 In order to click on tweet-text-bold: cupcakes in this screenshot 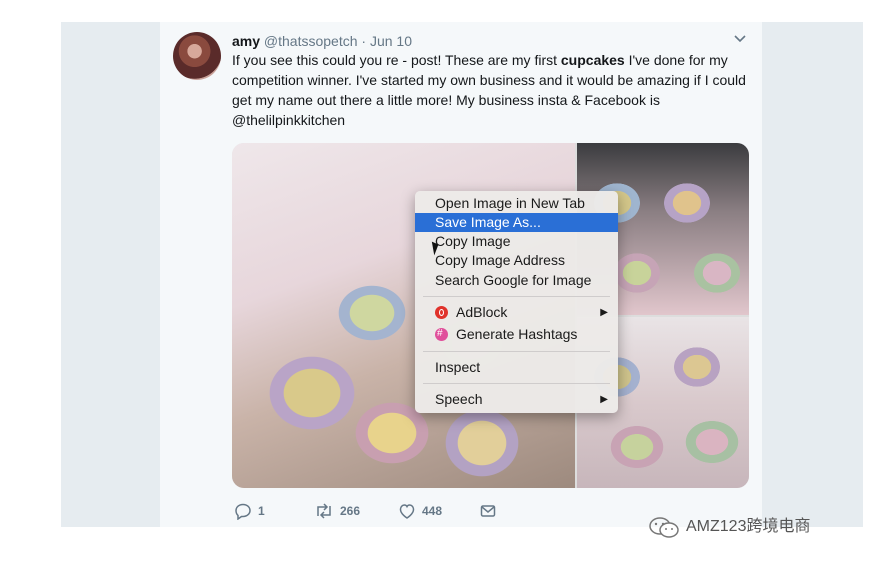, I will do `click(593, 60)`.